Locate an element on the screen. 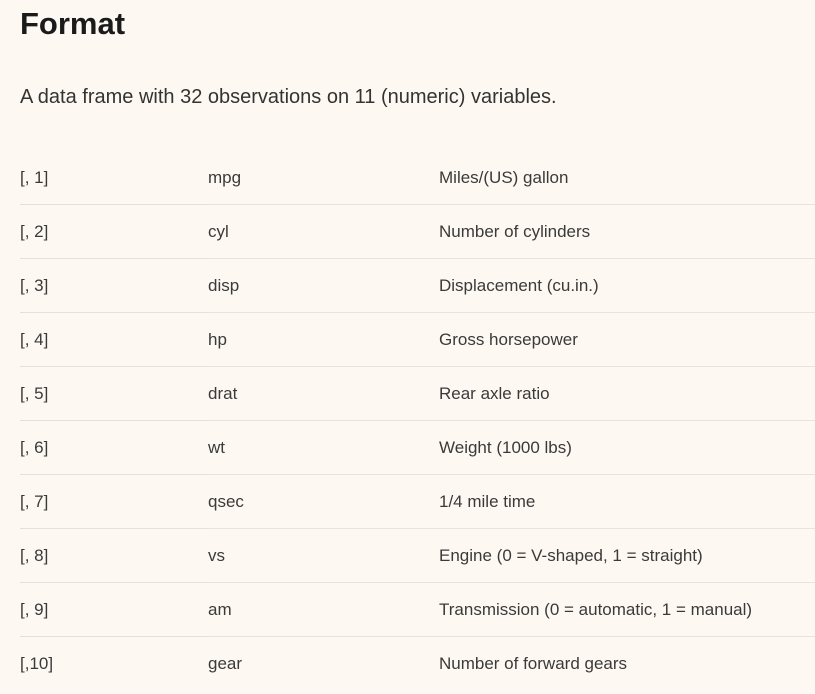  variable-name: gear is located at coordinates (323, 663).